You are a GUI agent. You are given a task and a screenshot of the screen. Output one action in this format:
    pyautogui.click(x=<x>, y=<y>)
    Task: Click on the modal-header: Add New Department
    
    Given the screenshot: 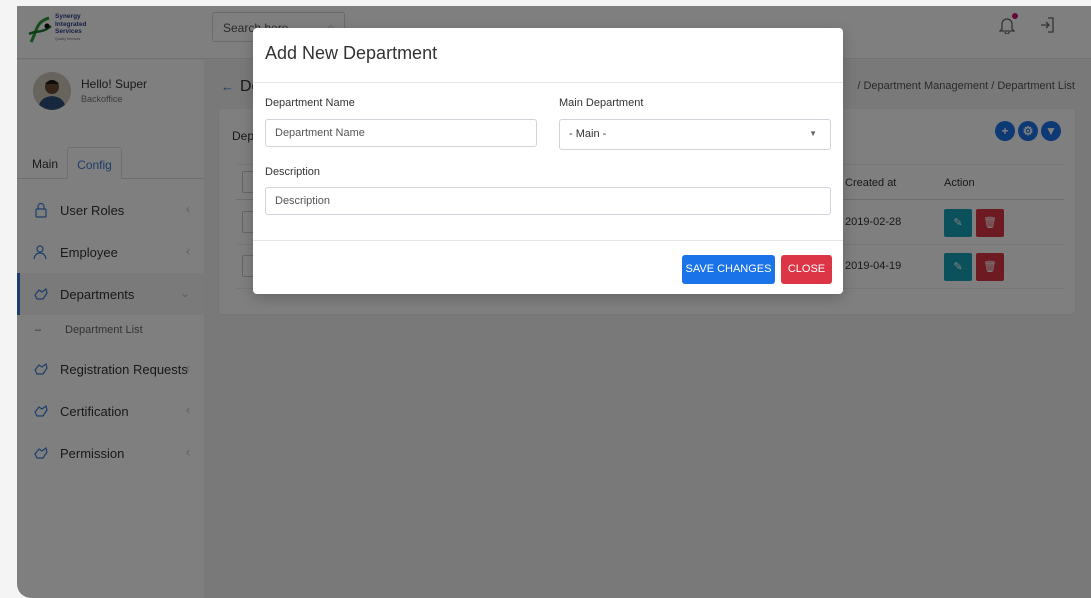 What is the action you would take?
    pyautogui.click(x=548, y=55)
    